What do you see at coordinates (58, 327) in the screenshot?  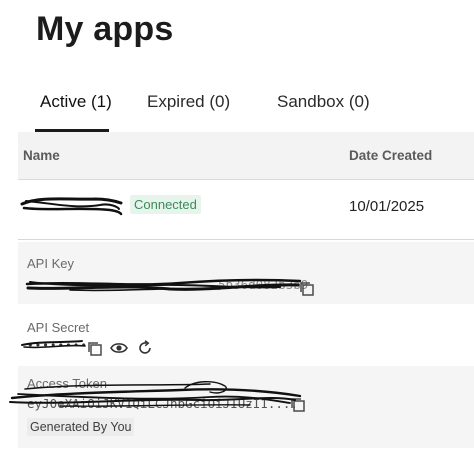 I see `api-secret-label: API Secret` at bounding box center [58, 327].